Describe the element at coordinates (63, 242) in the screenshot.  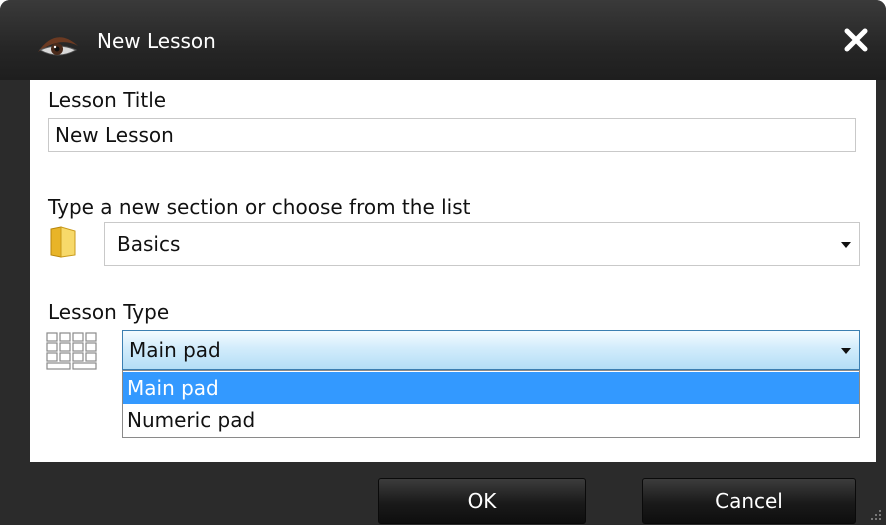
I see `folder-icon` at that location.